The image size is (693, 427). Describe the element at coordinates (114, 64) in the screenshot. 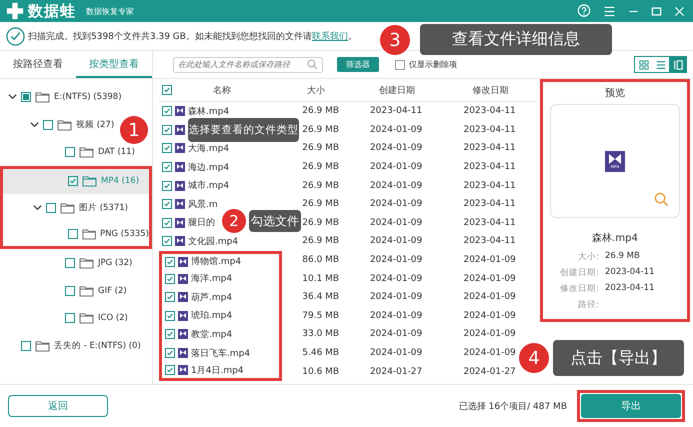

I see `view-tab: 按类型查看` at that location.